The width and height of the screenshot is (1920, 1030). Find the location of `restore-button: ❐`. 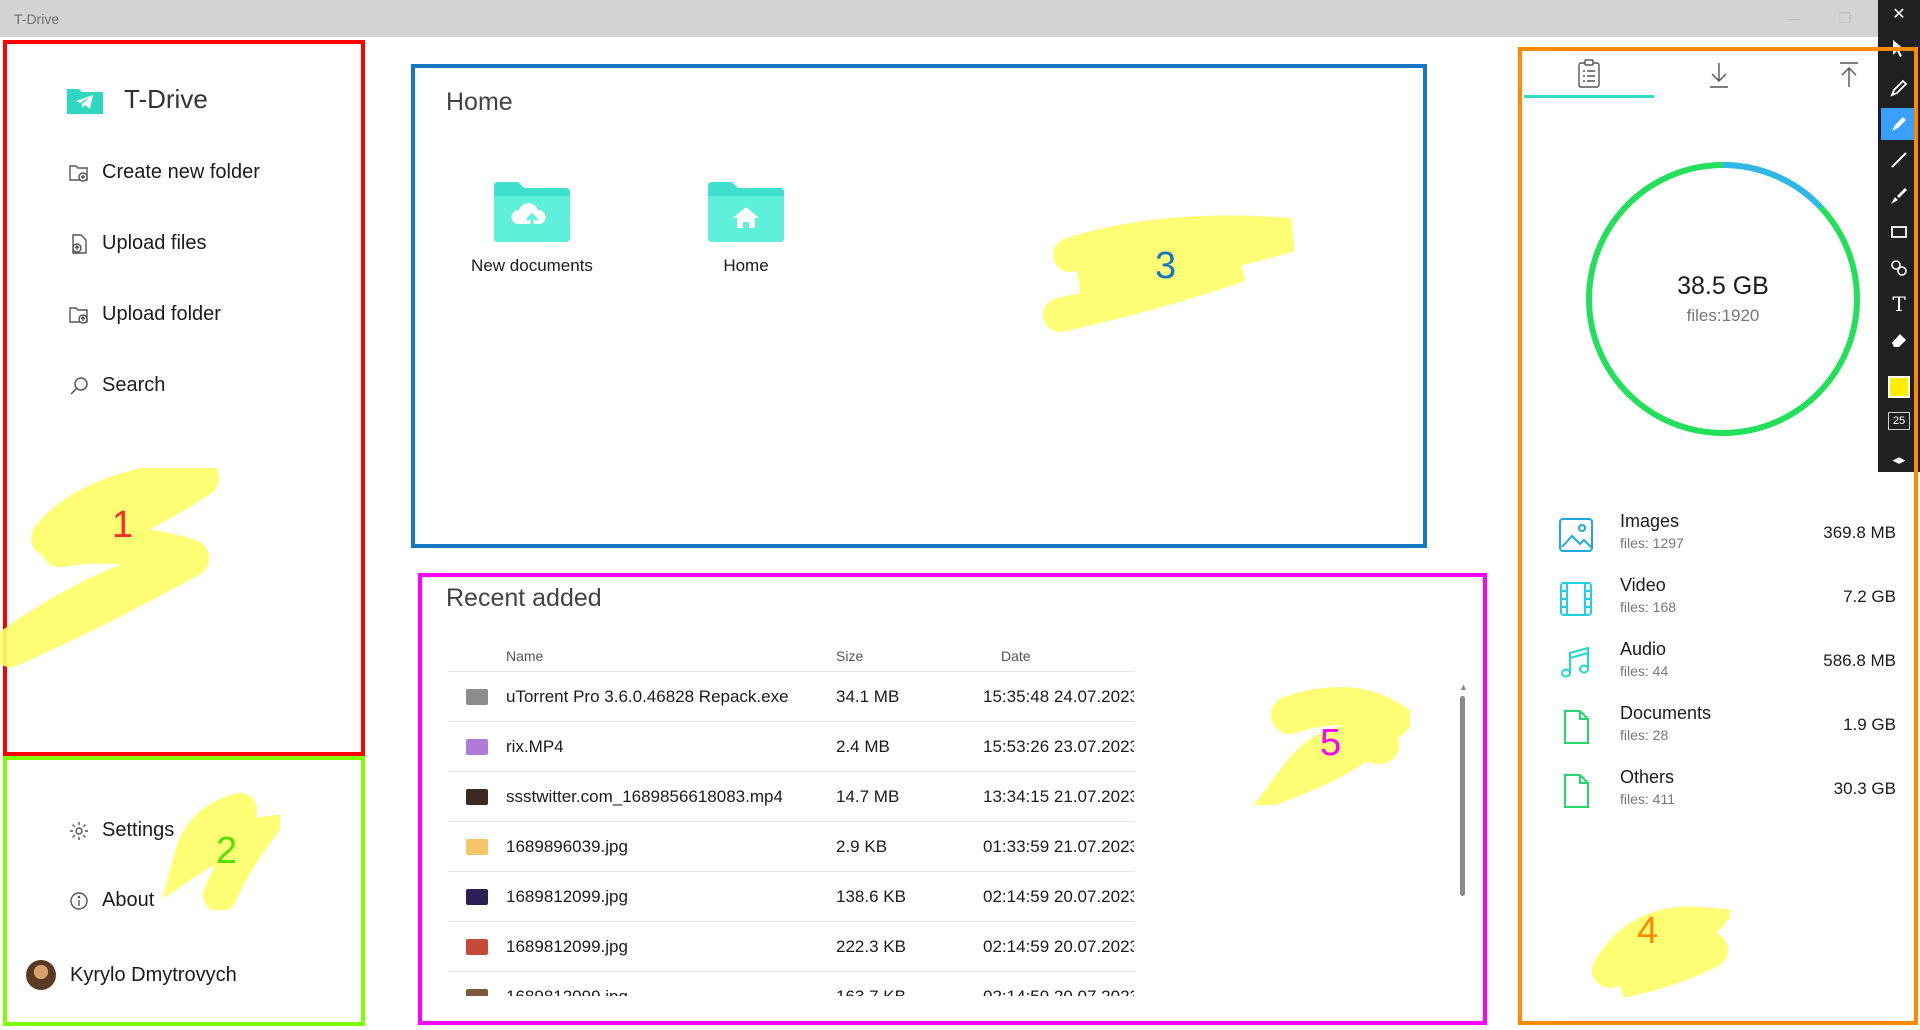

restore-button: ❐ is located at coordinates (1845, 18).